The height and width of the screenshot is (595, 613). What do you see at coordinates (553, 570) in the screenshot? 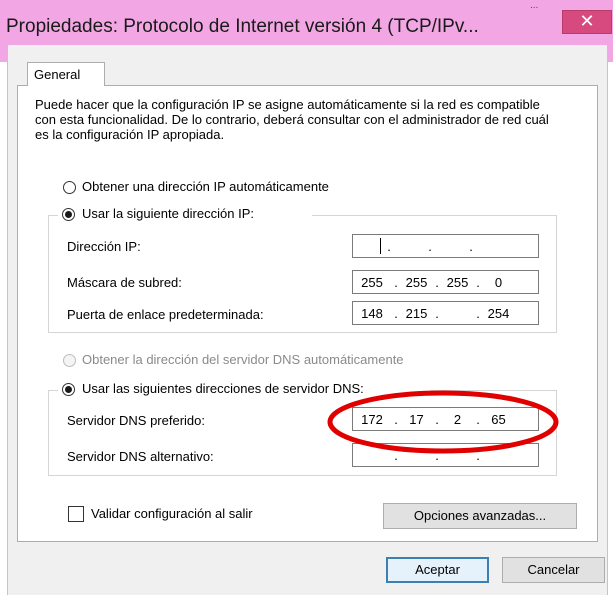
I see `cancel-button: Cancelar` at bounding box center [553, 570].